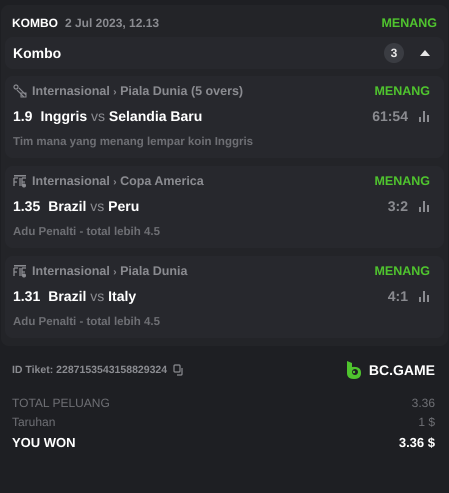  Describe the element at coordinates (133, 142) in the screenshot. I see `selection-text: Tim mana yang menang lempar koin Inggris` at that location.